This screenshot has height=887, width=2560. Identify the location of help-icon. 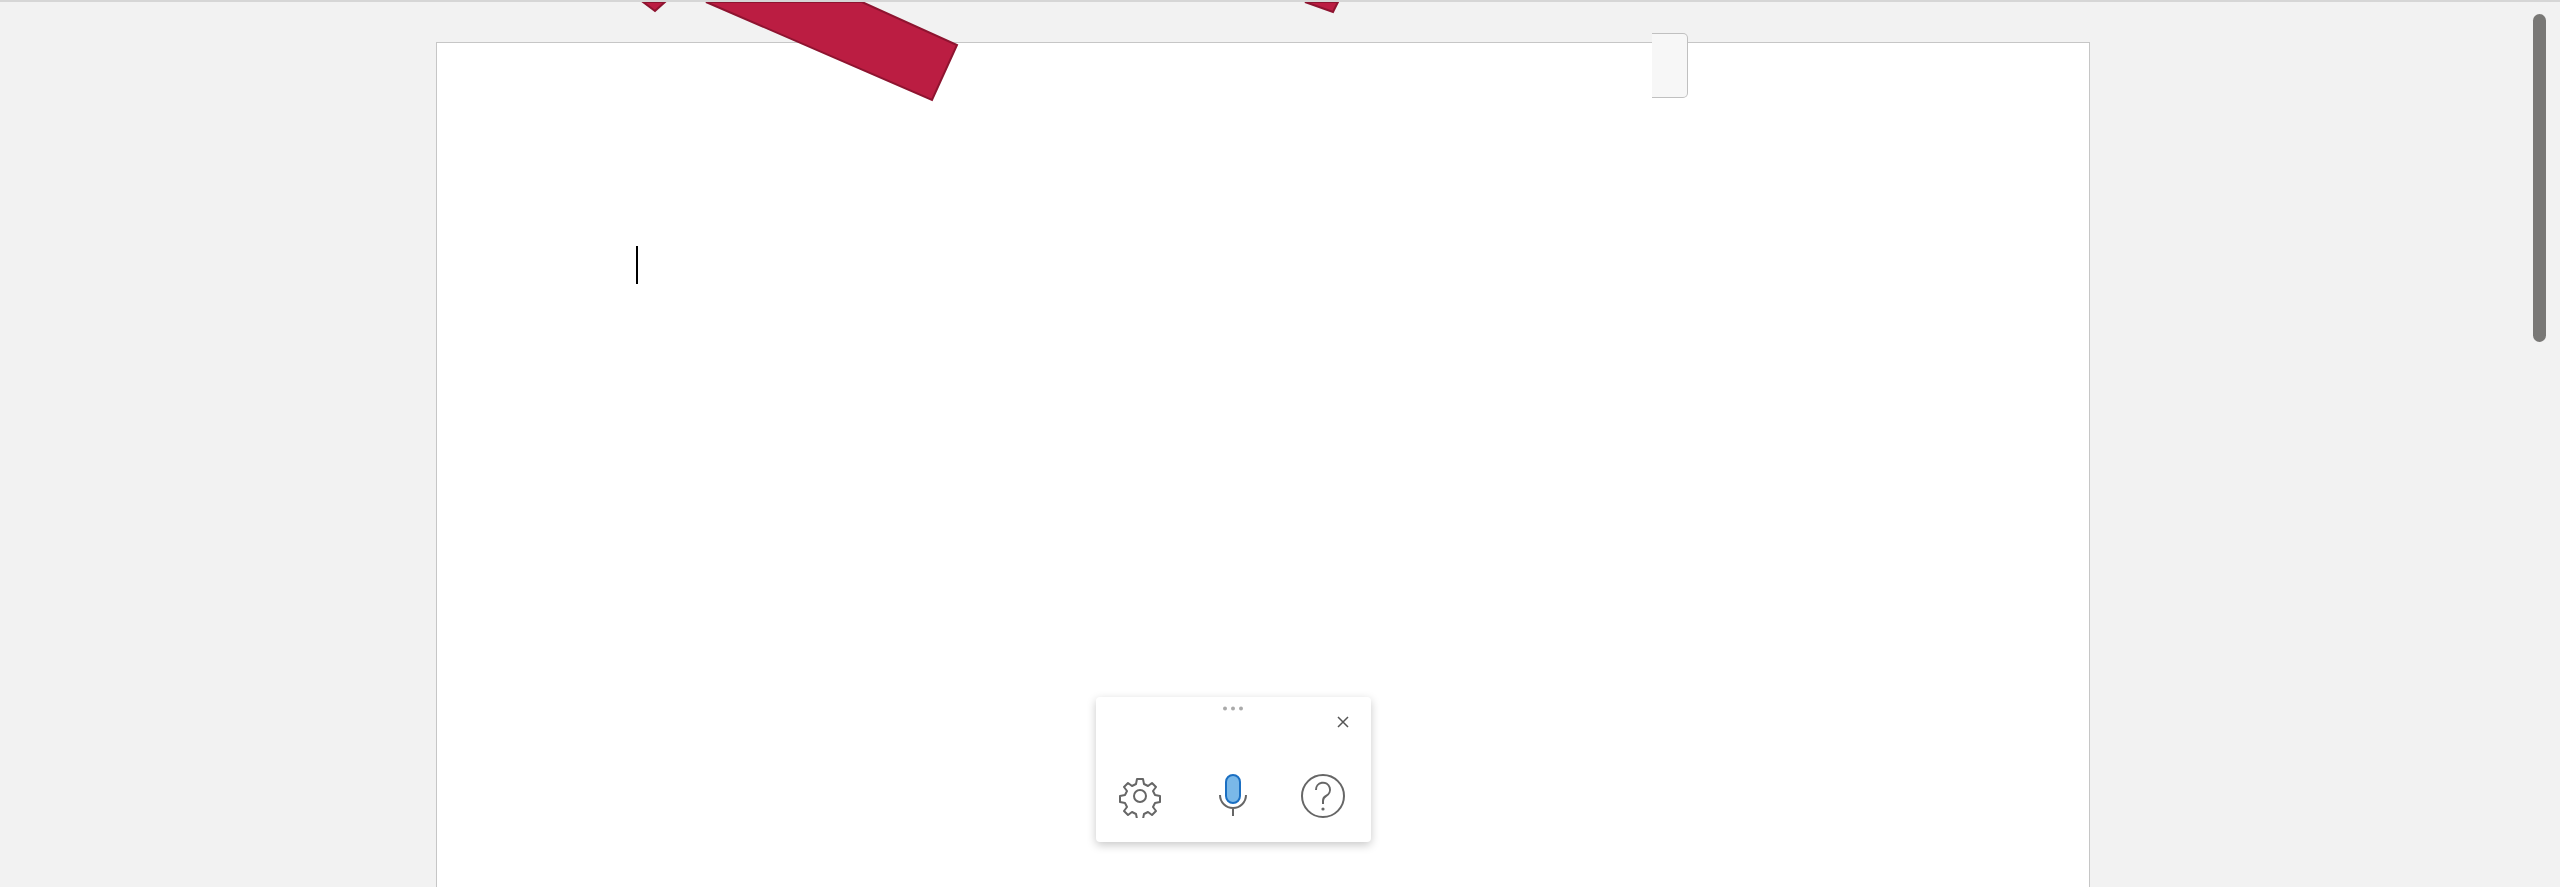
(1323, 796).